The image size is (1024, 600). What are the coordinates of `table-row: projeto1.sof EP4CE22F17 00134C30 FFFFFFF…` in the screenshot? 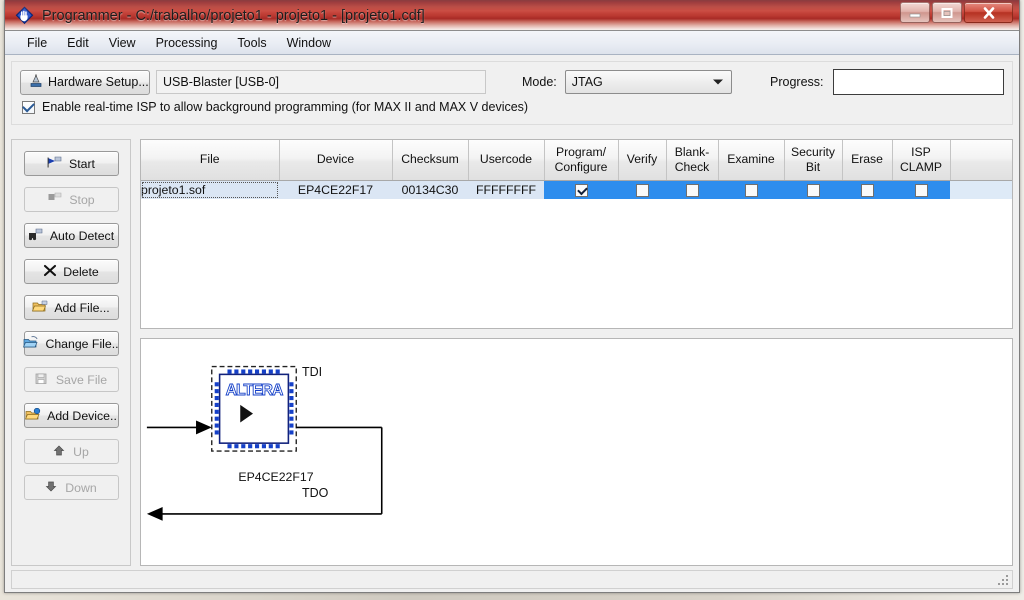 It's located at (576, 189).